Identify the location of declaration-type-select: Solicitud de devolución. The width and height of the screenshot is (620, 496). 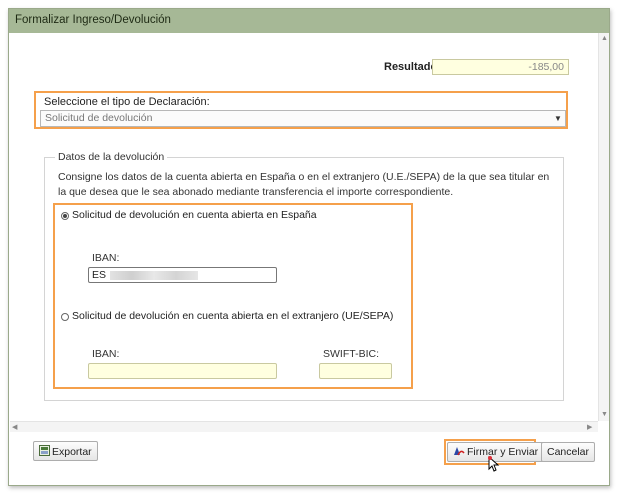
(296, 118).